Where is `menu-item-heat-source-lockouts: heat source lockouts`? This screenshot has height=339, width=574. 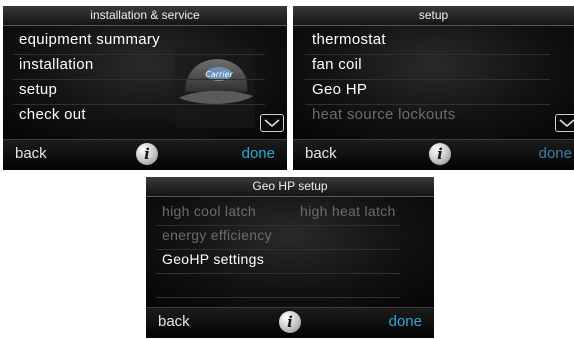
menu-item-heat-source-lockouts: heat source lockouts is located at coordinates (384, 114).